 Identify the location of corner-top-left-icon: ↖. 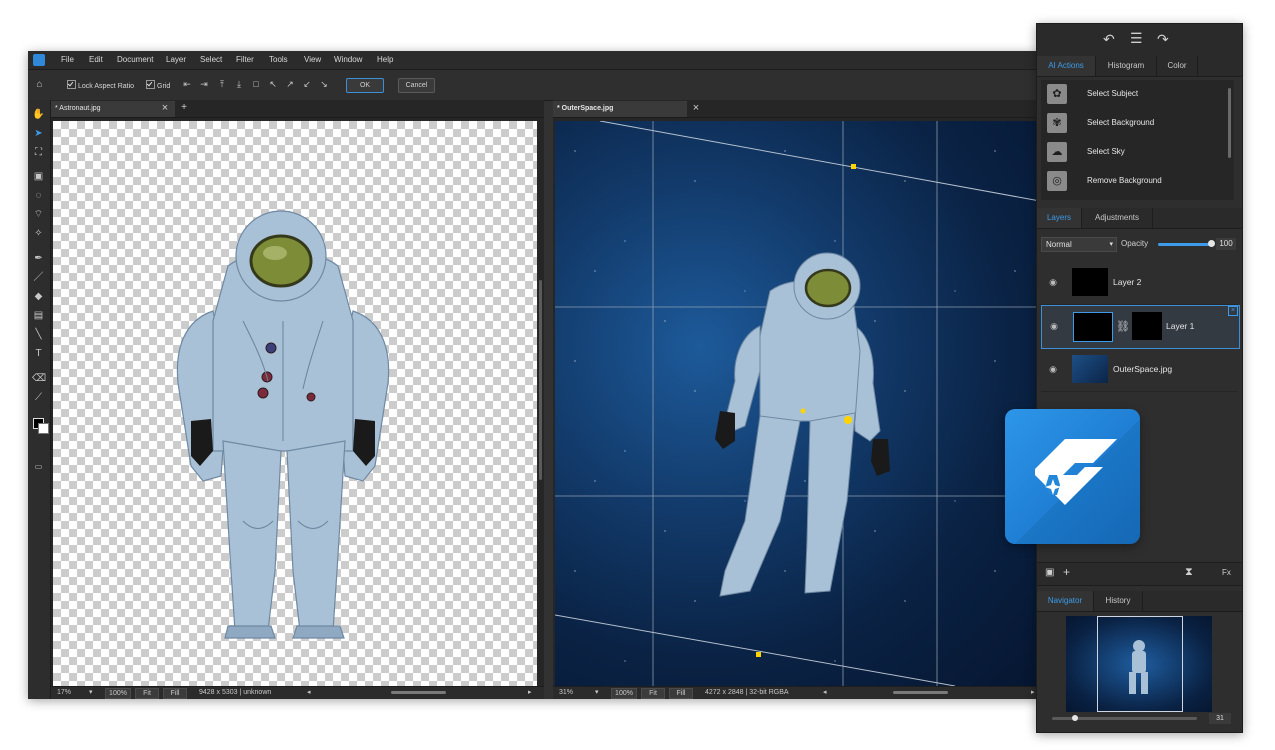
(273, 84).